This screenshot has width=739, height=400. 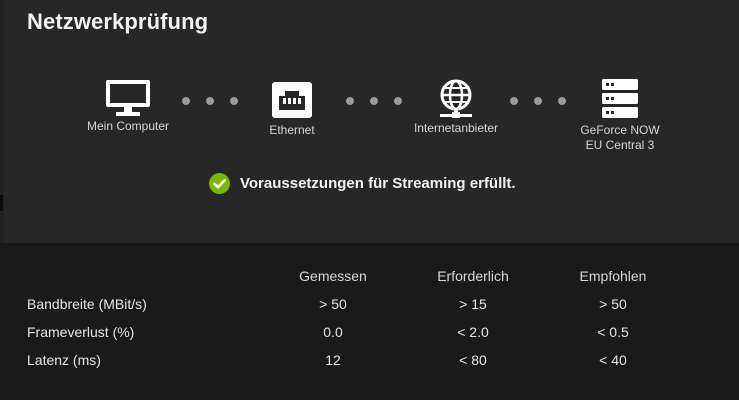 I want to click on path-node-computer: Mein Computer, so click(x=128, y=106).